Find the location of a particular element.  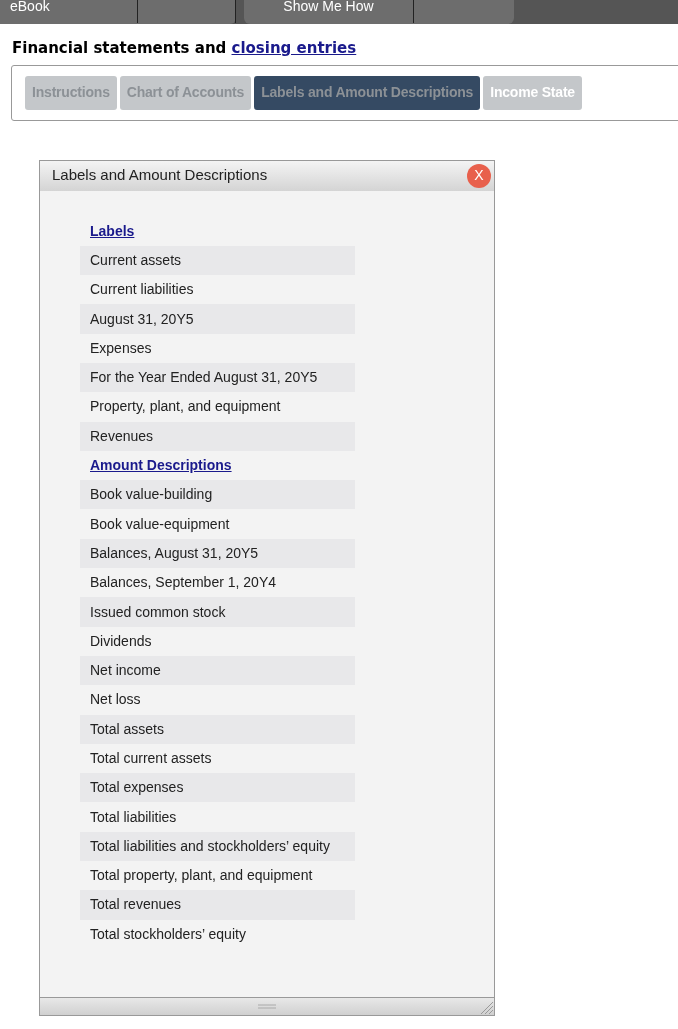

list-item: Book value-equipment is located at coordinates (160, 524).